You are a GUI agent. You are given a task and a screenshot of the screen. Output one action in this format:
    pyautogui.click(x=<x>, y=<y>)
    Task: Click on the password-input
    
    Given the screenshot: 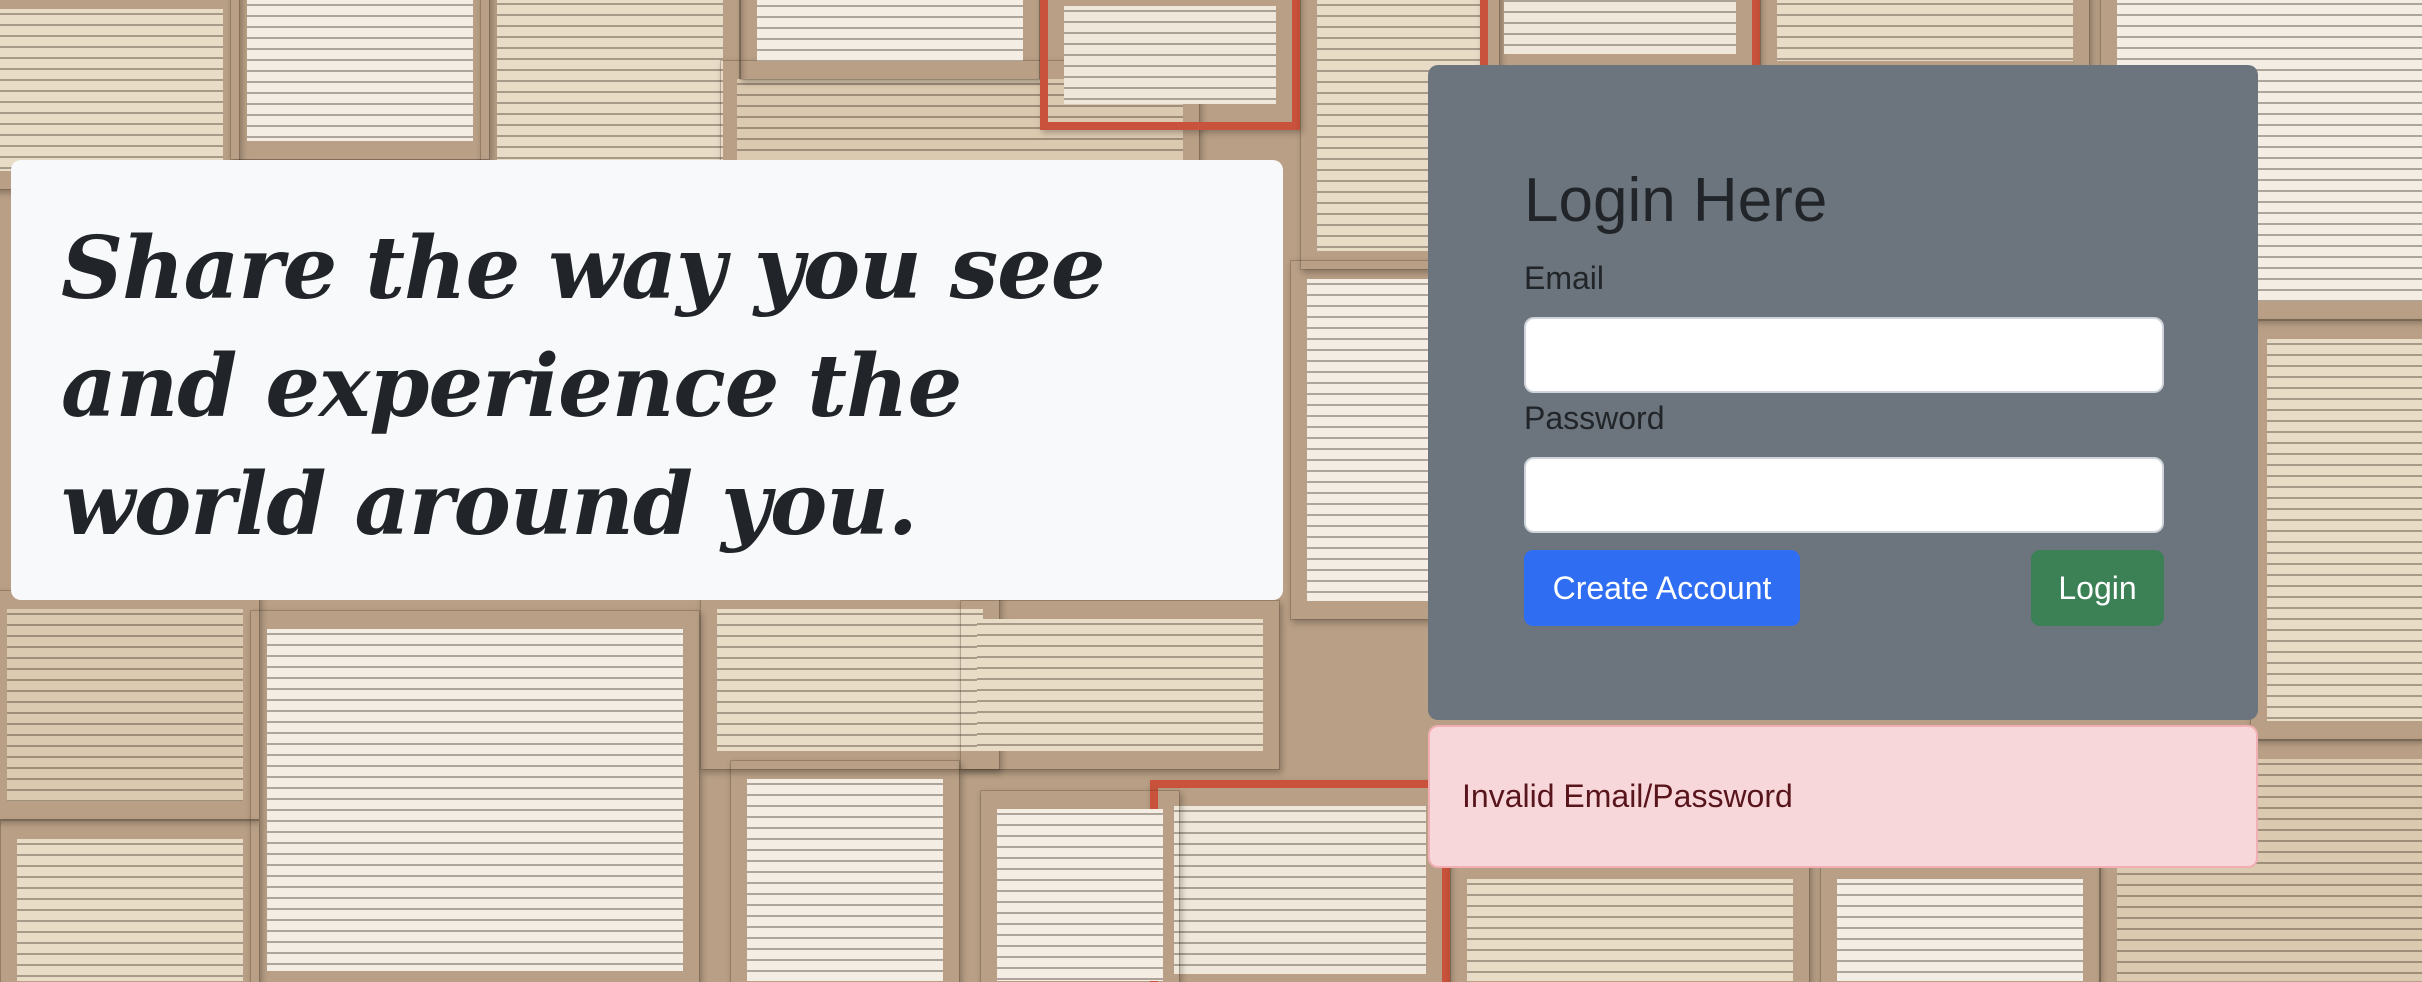 What is the action you would take?
    pyautogui.click(x=1844, y=495)
    